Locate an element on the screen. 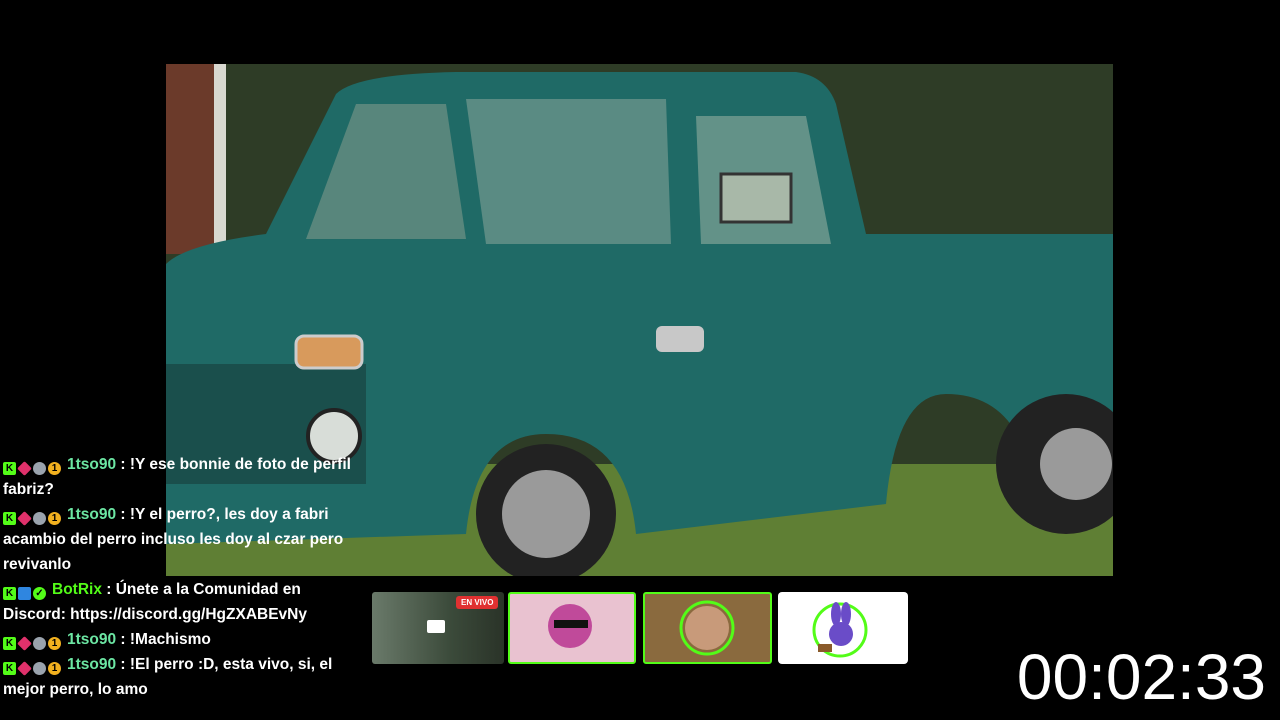 This screenshot has width=1280, height=720. chat-text: : !Machismo is located at coordinates (163, 639).